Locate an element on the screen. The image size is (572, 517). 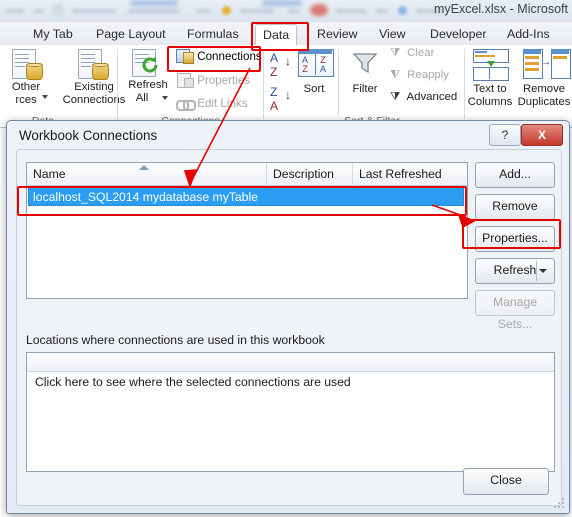
text-to-columns-label-1: Text to is located at coordinates (490, 89).